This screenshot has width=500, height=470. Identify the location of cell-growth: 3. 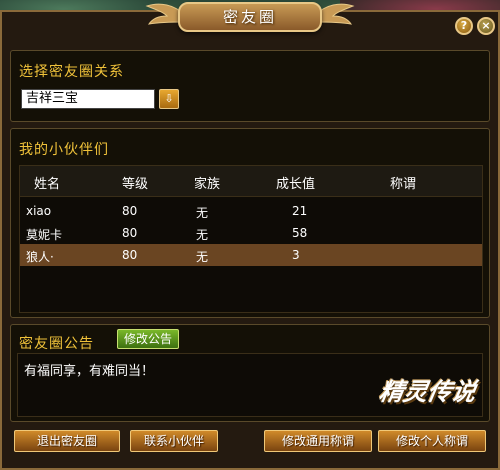
(296, 255).